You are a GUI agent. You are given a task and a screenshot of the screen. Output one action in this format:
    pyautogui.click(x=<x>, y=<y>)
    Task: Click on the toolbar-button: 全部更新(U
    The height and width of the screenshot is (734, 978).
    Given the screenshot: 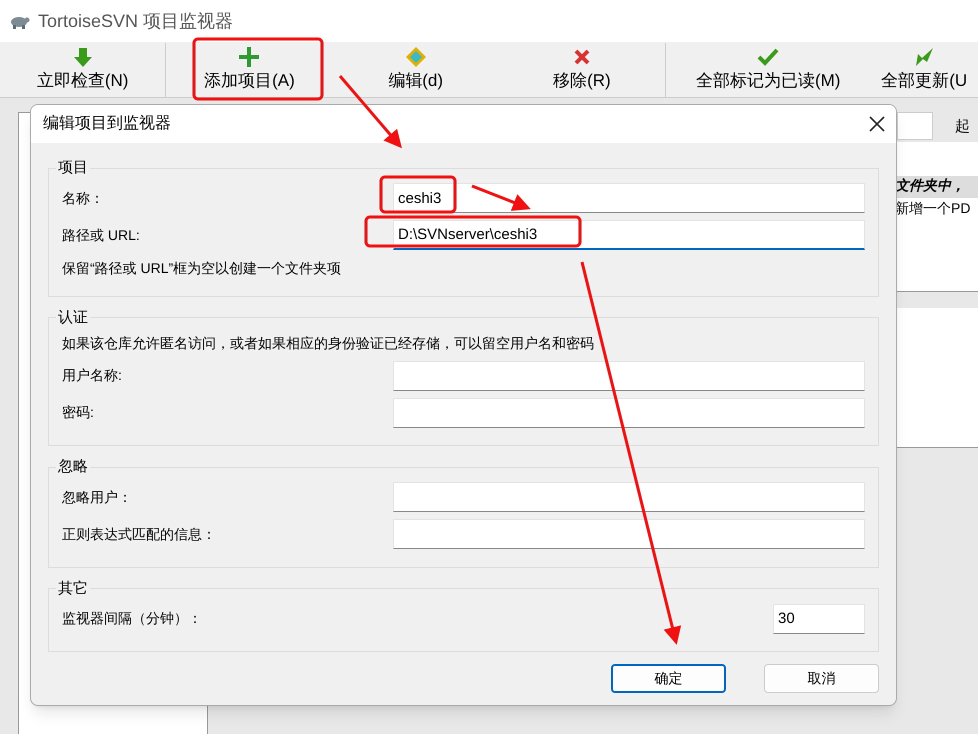 What is the action you would take?
    pyautogui.click(x=924, y=70)
    